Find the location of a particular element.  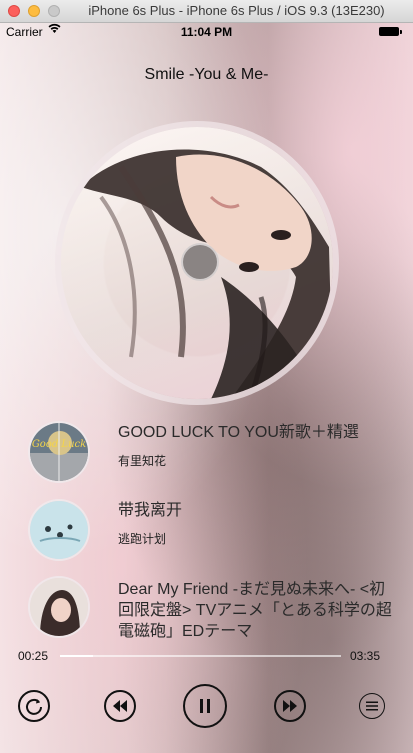

playlist-item-title: GOOD LUCK TO YOU新歌＋精選 is located at coordinates (238, 432).